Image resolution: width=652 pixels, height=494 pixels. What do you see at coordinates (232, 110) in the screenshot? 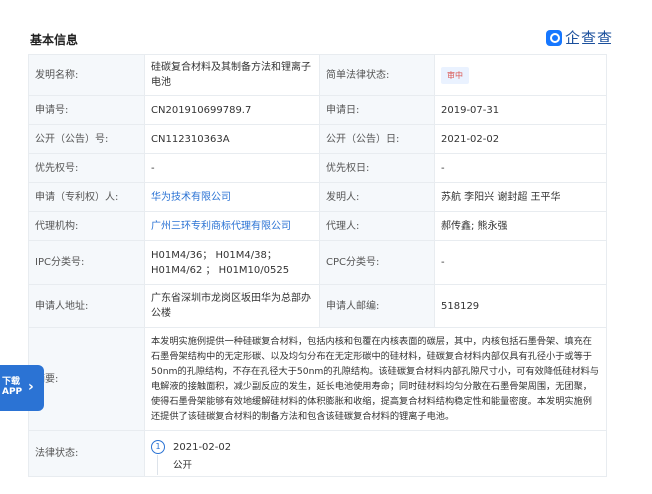
I see `value-application-no: CN201910699789.7` at bounding box center [232, 110].